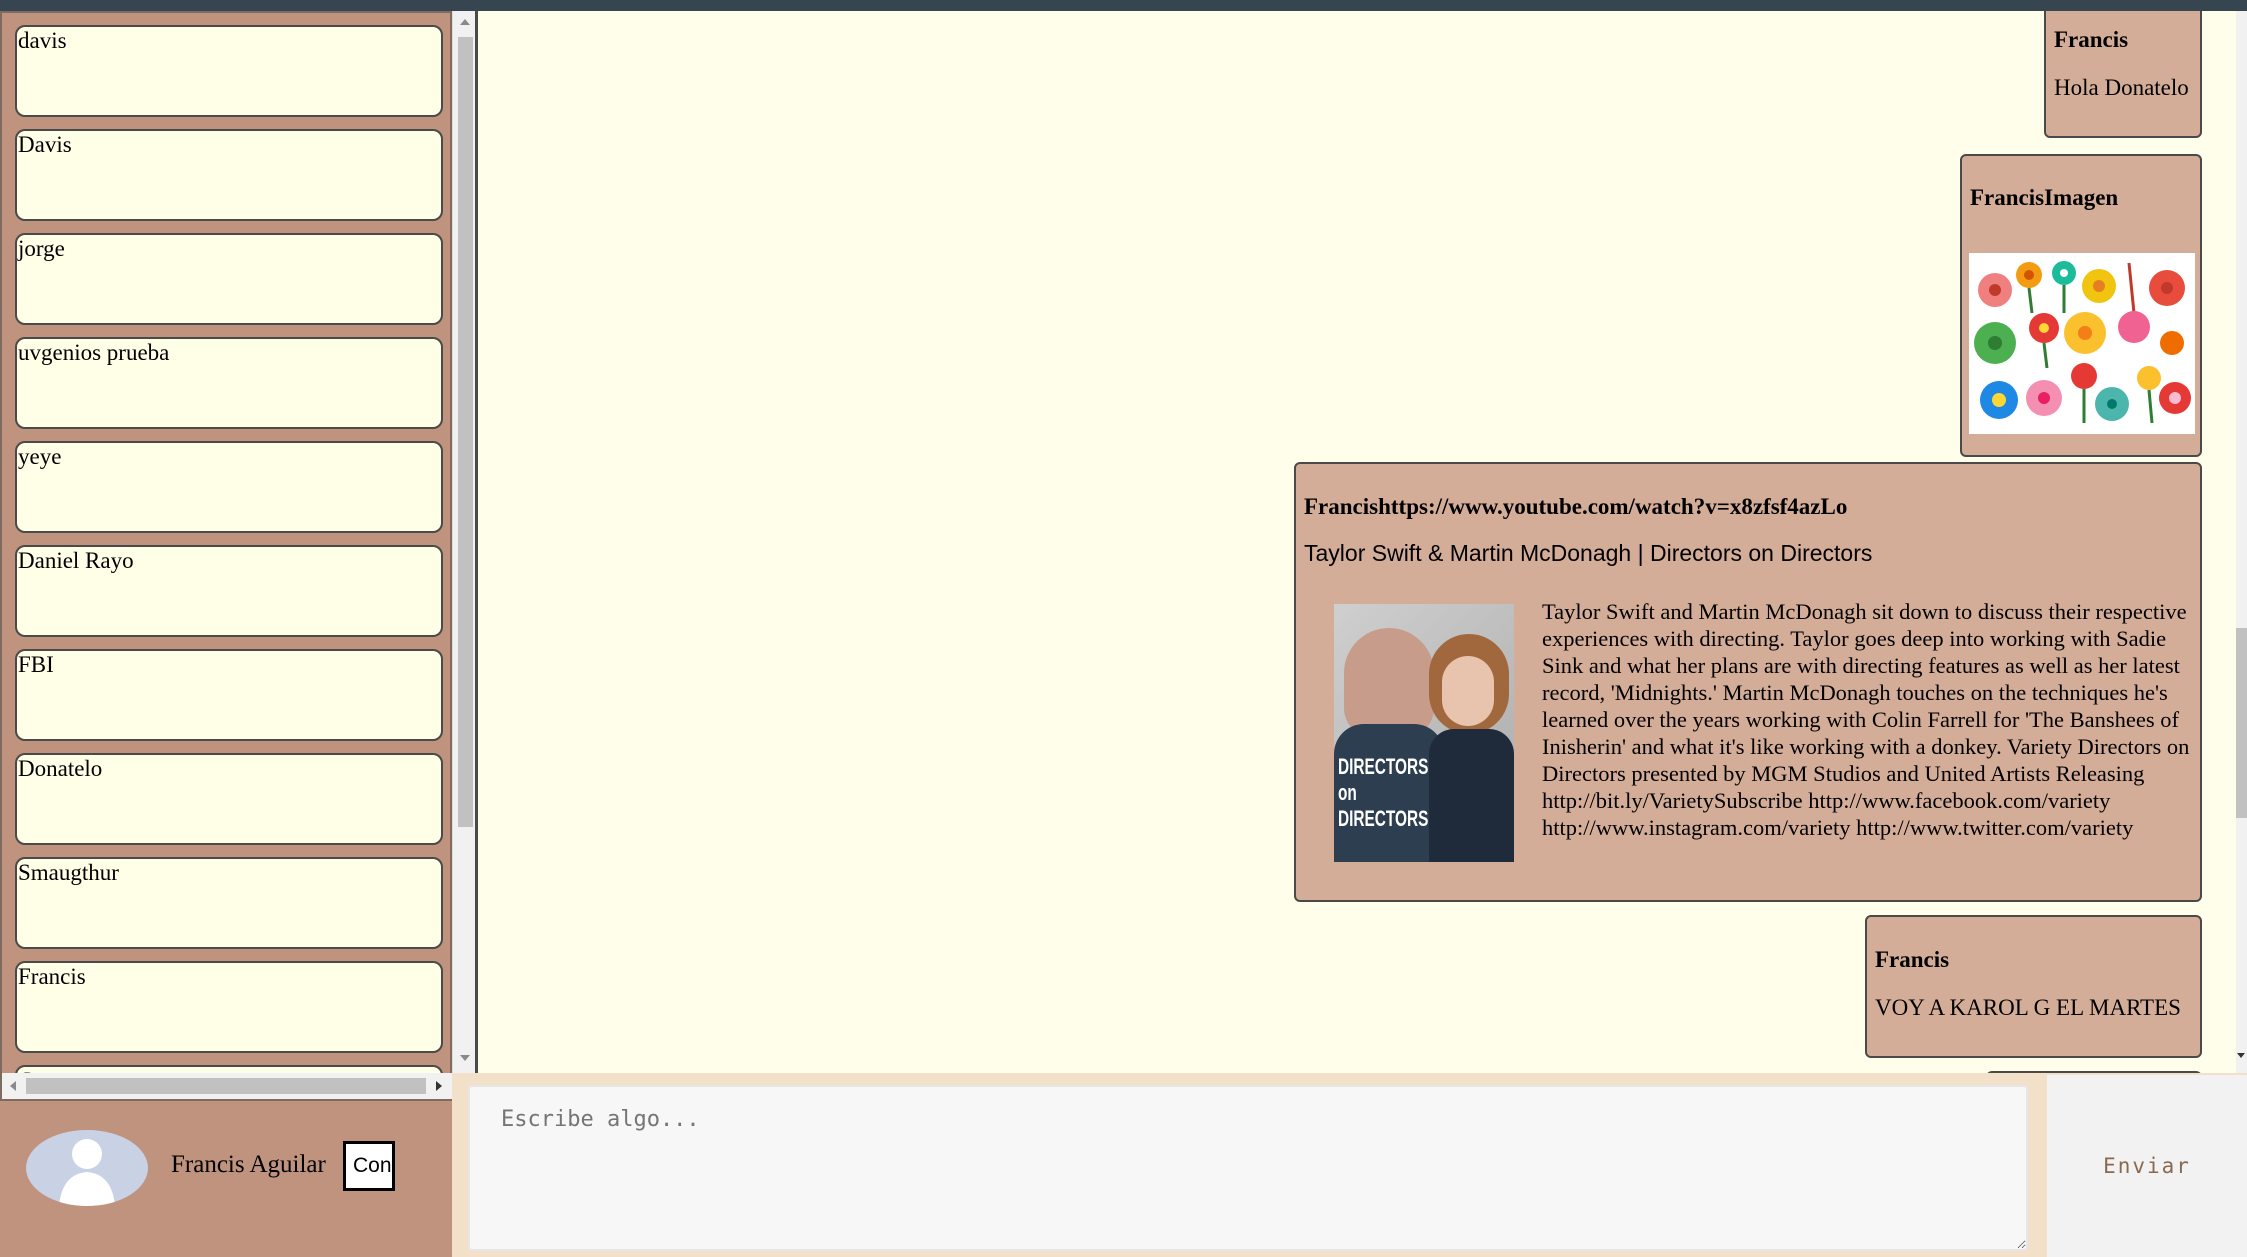 This screenshot has height=1257, width=2247. Describe the element at coordinates (40, 456) in the screenshot. I see `contact-name: yeye` at that location.